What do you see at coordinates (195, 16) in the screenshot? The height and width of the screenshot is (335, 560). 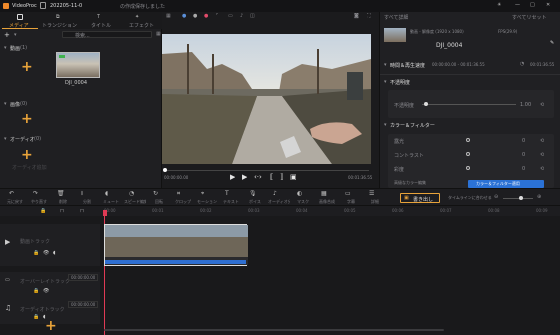 I see `guide-icon: ●` at bounding box center [195, 16].